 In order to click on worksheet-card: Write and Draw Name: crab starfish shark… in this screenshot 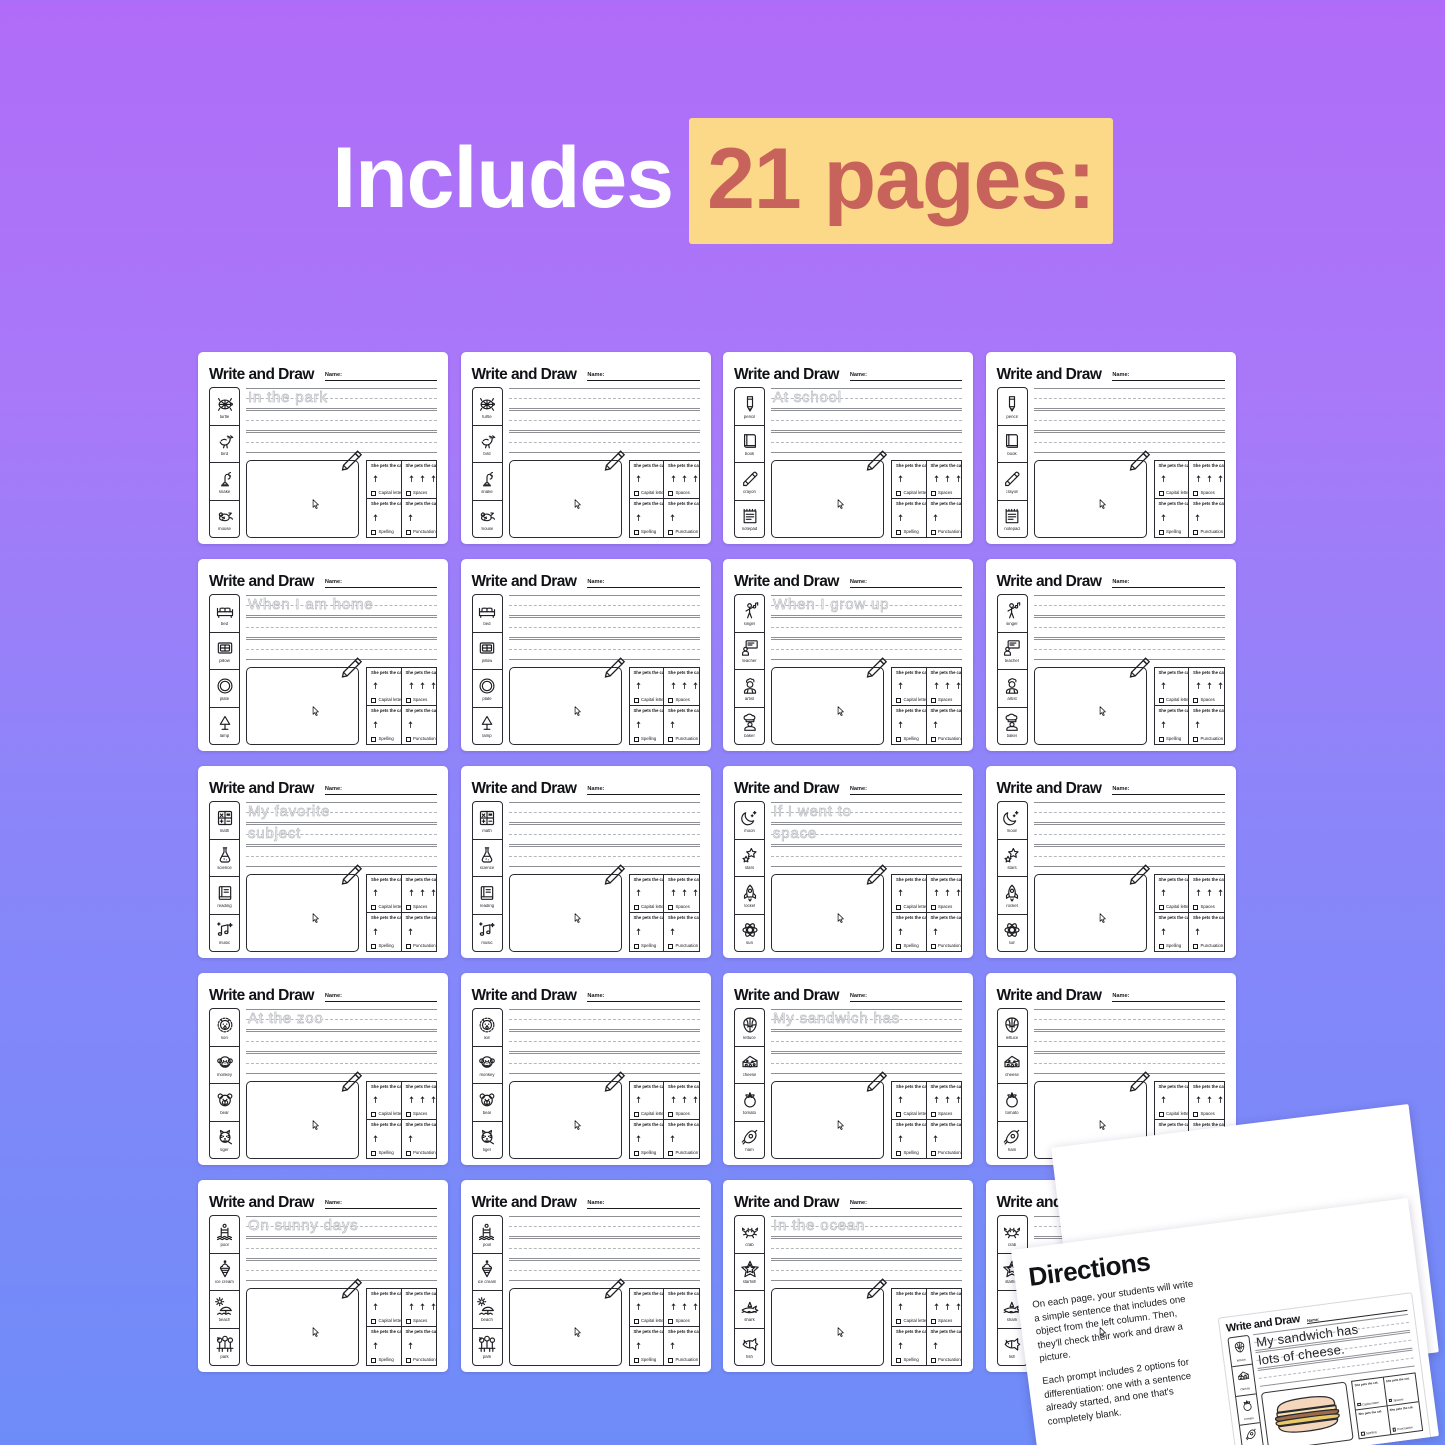, I will do `click(848, 1276)`.